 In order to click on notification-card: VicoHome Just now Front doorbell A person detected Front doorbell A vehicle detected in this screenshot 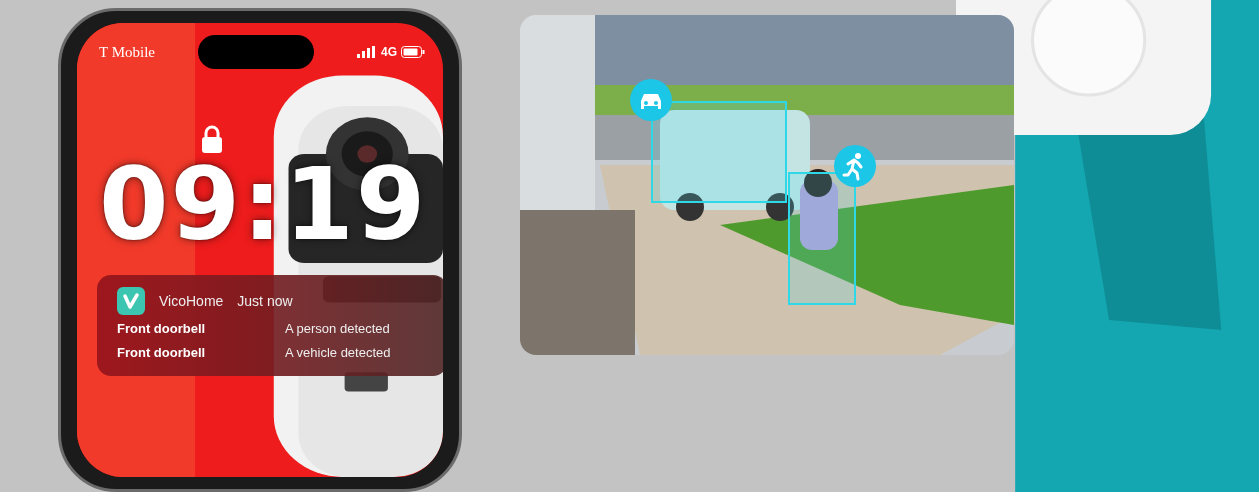, I will do `click(270, 325)`.